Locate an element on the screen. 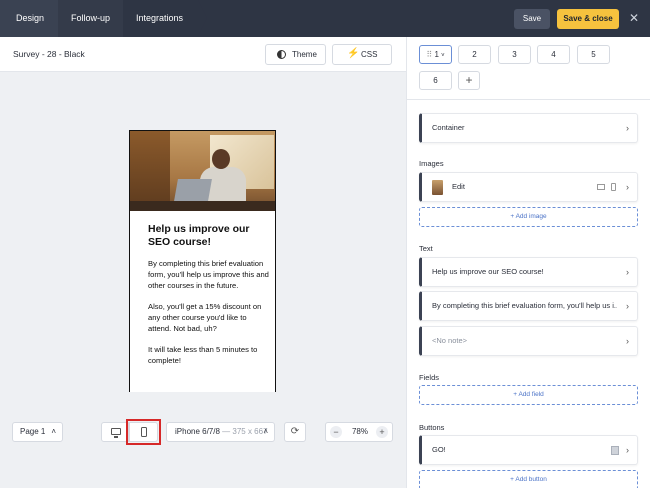 The image size is (650, 488). button-item: GO! › is located at coordinates (528, 450).